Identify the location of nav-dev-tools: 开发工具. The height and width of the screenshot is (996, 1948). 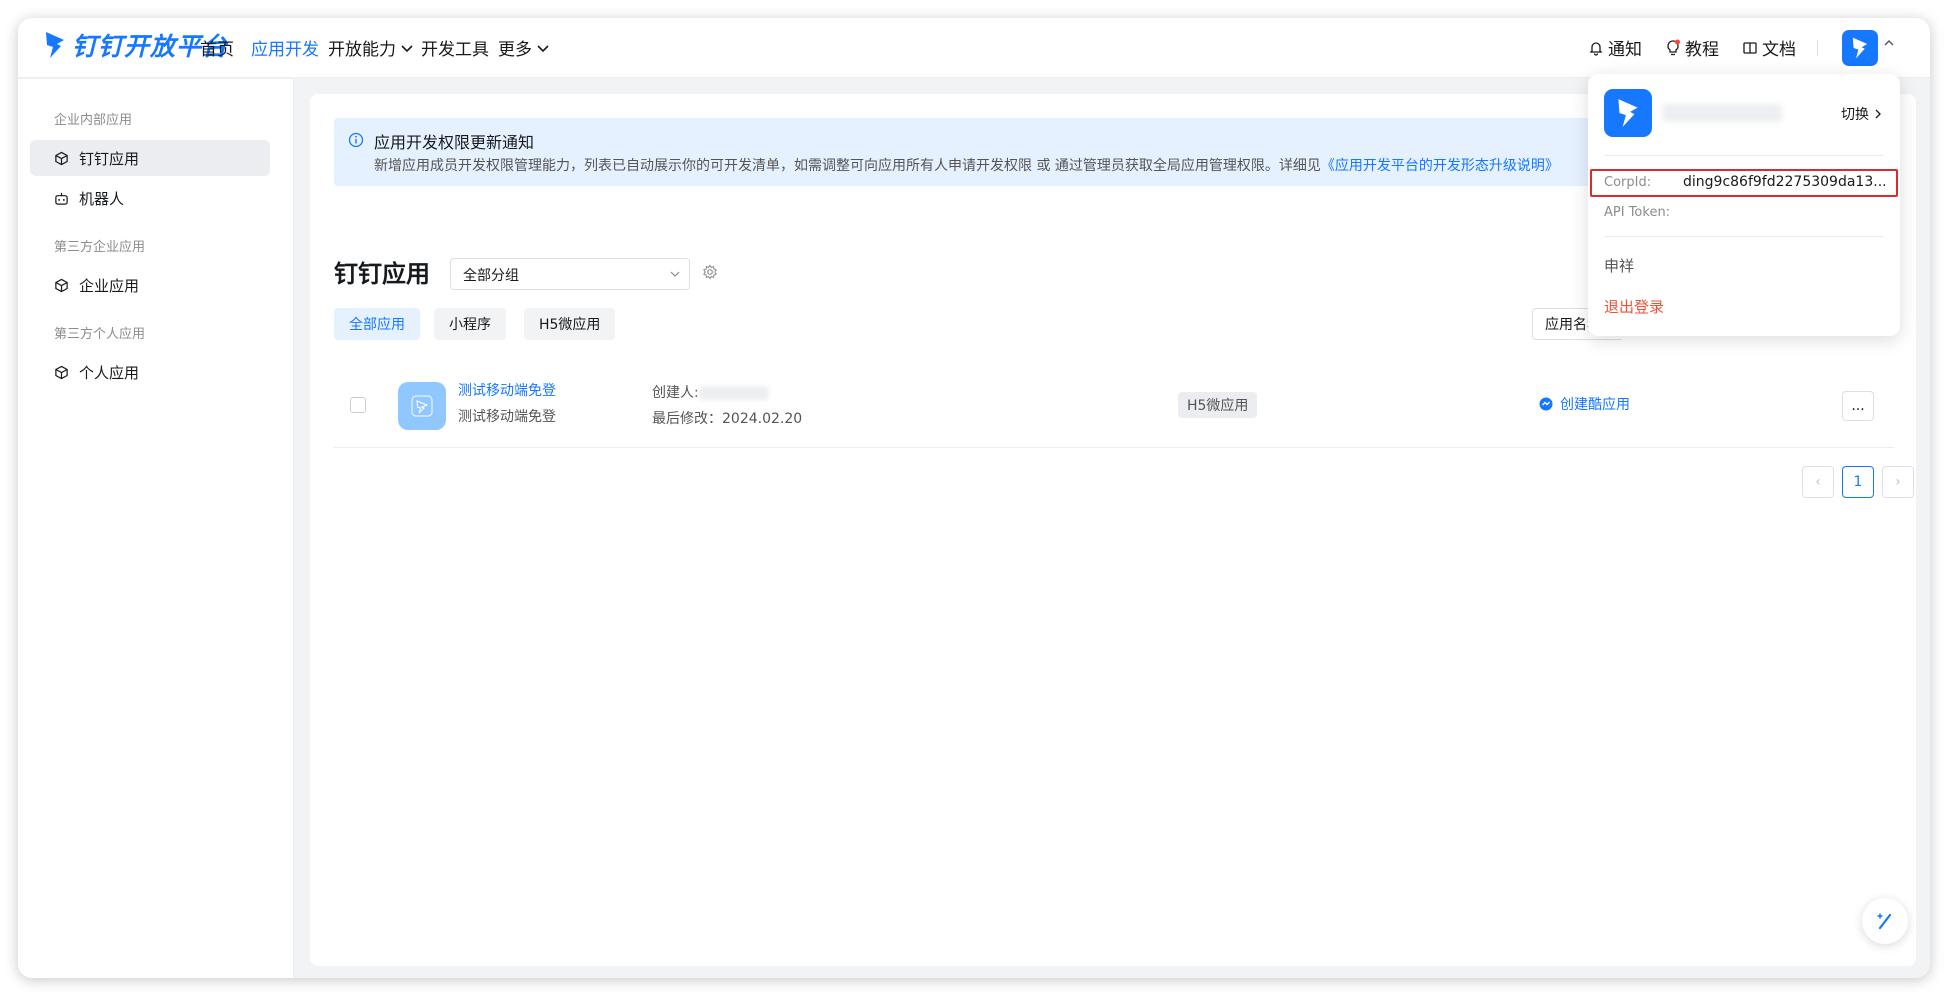
(455, 47).